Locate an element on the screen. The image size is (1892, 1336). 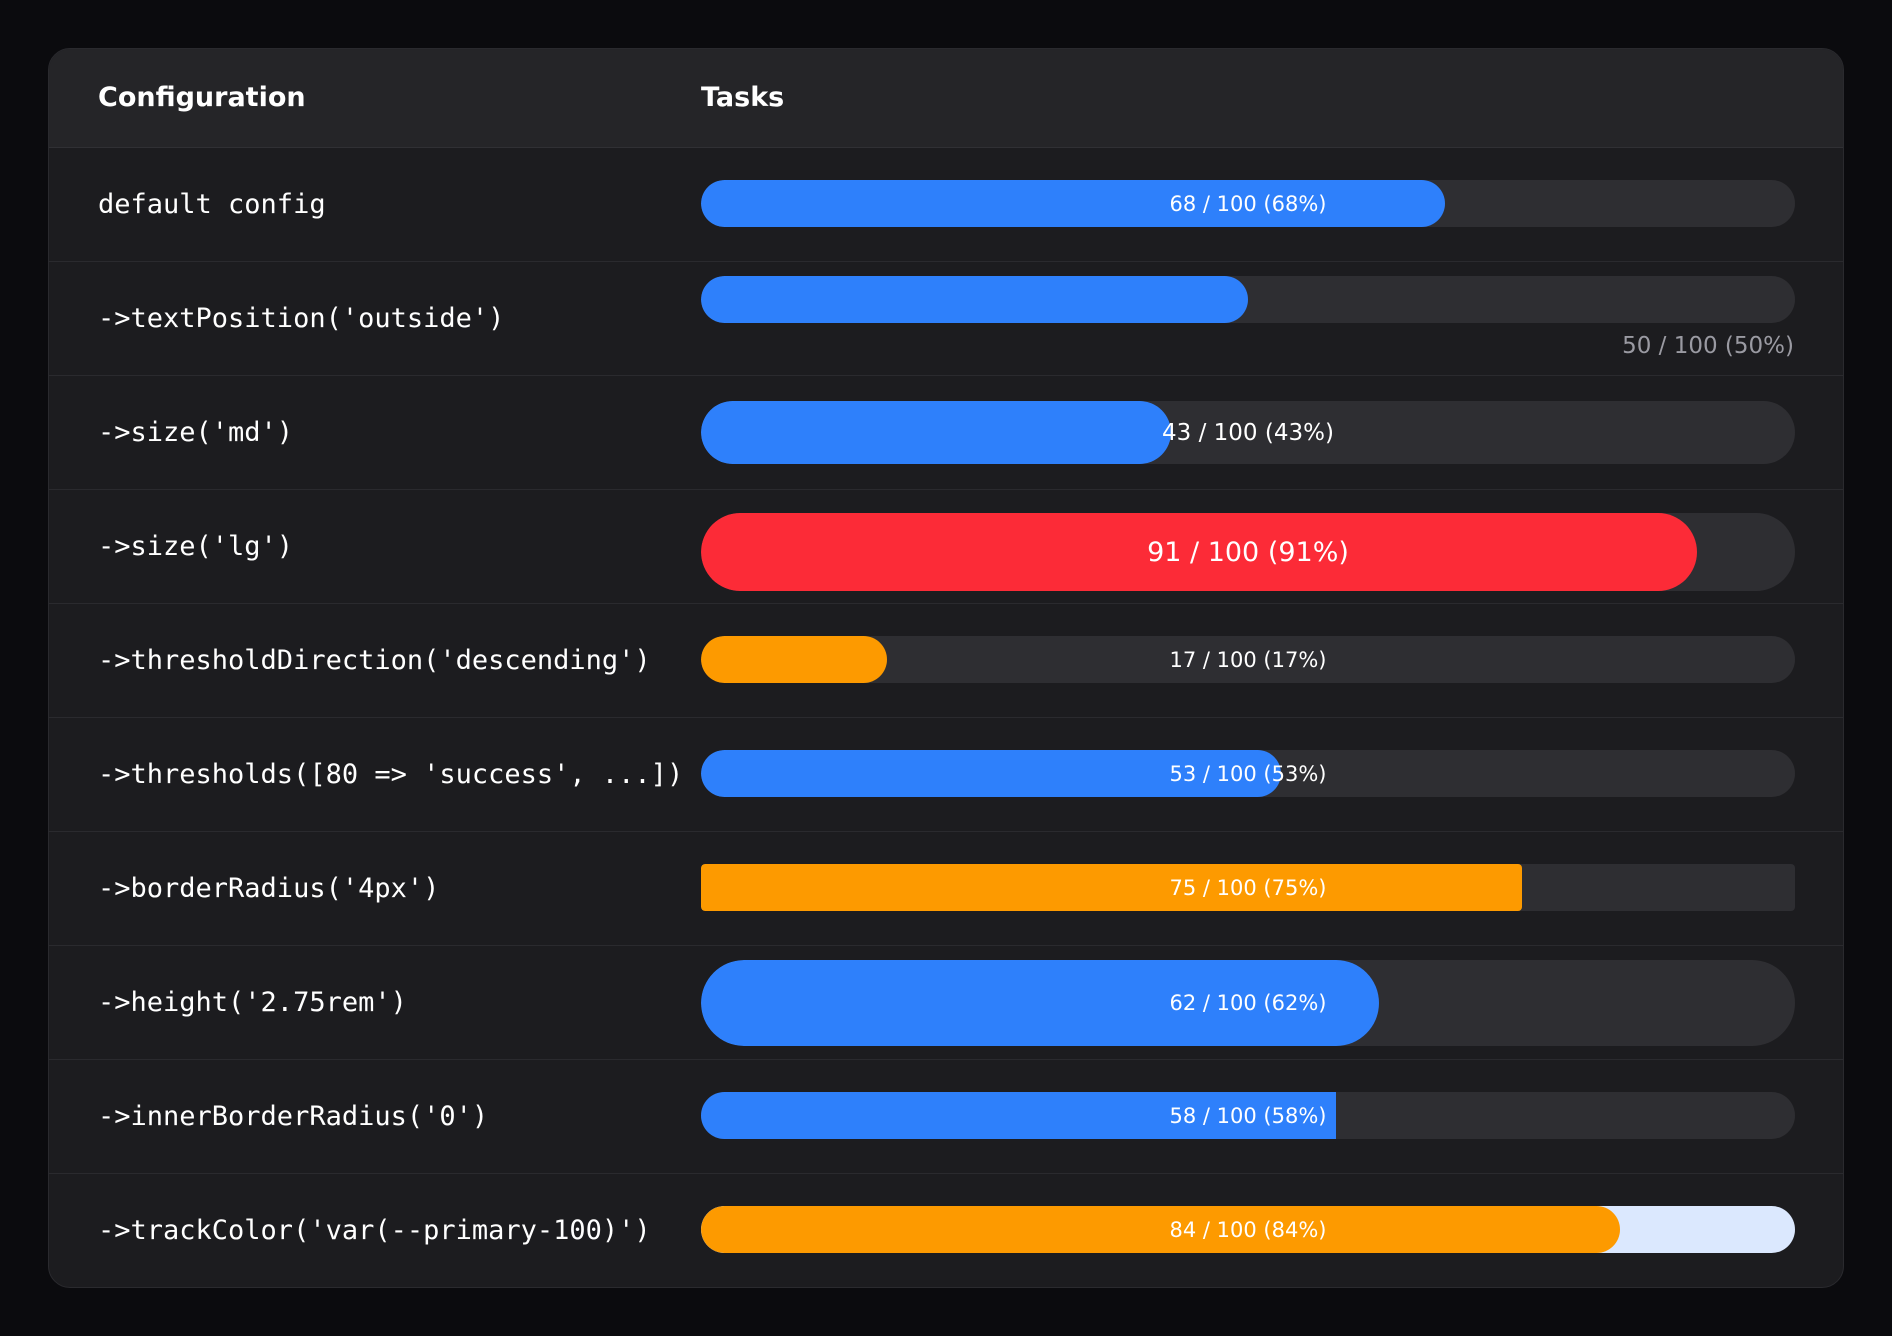
config-label: default config is located at coordinates (212, 204).